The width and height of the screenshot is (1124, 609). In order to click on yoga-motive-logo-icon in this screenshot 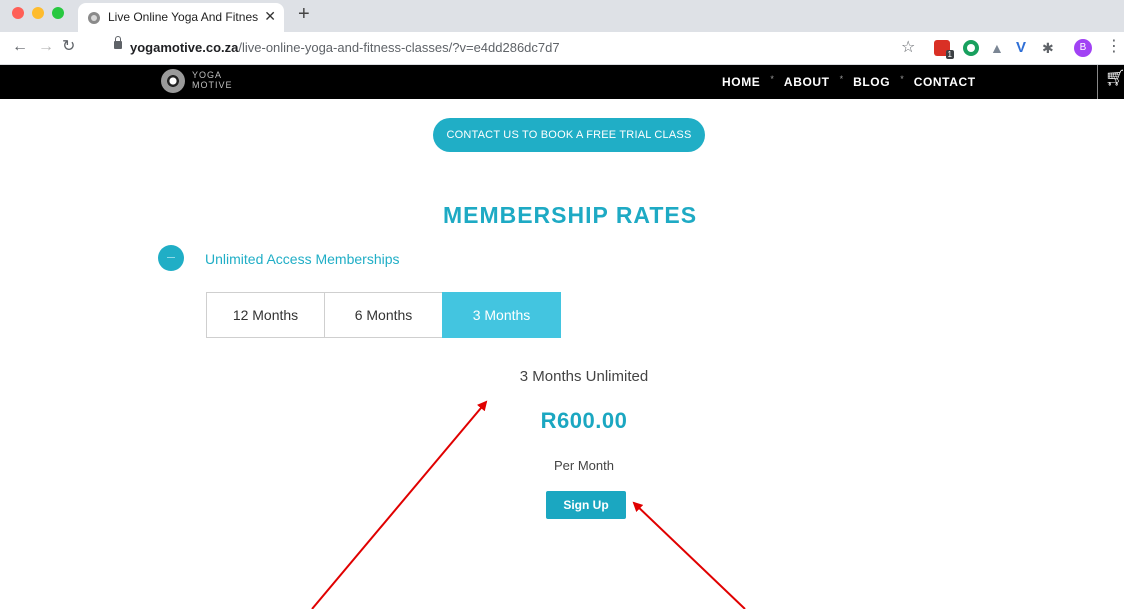, I will do `click(173, 81)`.